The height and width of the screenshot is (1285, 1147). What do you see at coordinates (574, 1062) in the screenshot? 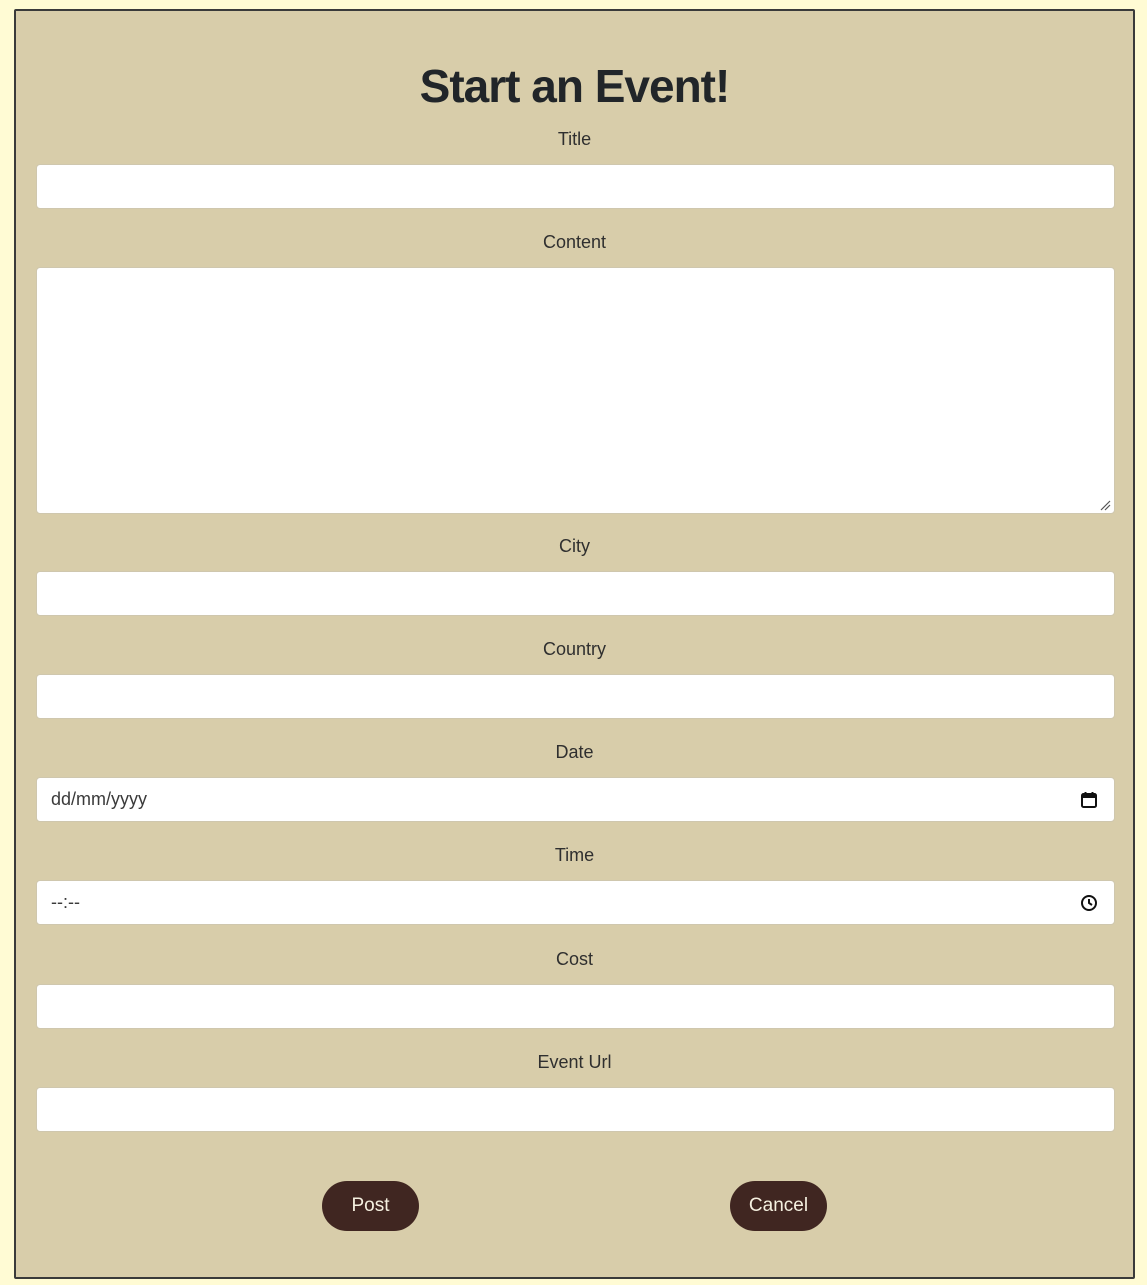
I see `event-url-label: Event Url` at bounding box center [574, 1062].